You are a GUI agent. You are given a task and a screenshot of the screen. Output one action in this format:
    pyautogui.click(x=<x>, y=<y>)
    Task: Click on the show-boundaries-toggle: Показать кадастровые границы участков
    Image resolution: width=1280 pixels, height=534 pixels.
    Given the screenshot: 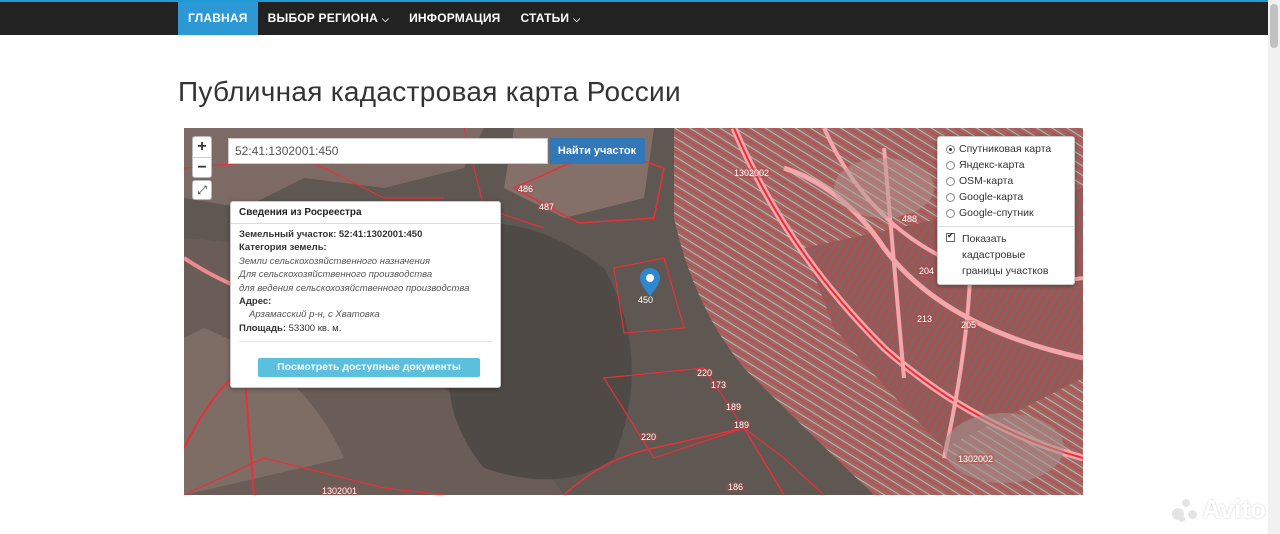 What is the action you would take?
    pyautogui.click(x=1006, y=255)
    